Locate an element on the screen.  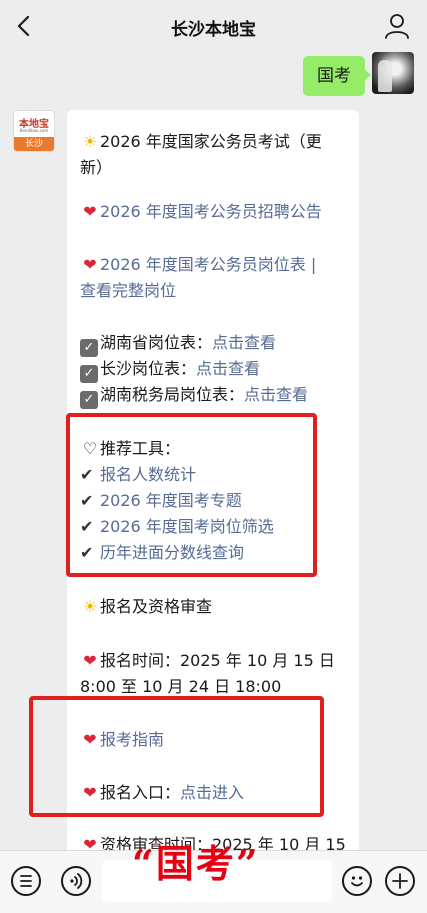
voice-icon is located at coordinates (76, 881).